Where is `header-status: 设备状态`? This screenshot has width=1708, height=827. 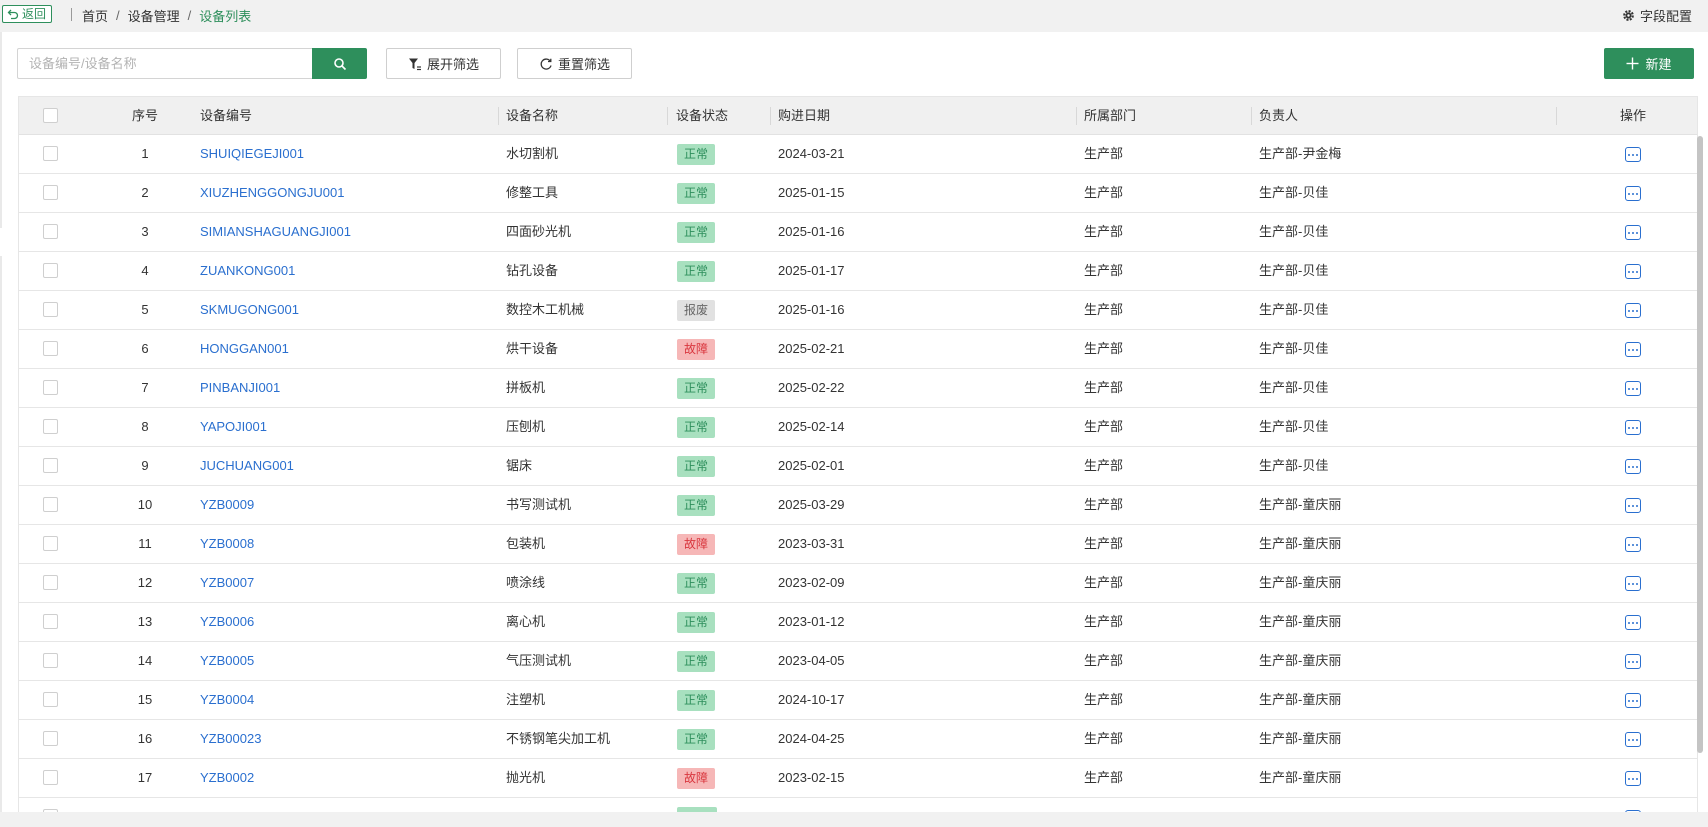 header-status: 设备状态 is located at coordinates (702, 116).